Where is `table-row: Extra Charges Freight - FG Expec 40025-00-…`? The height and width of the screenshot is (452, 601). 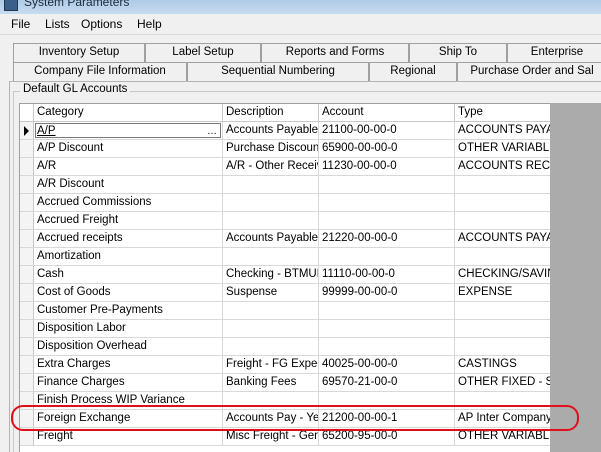 table-row: Extra Charges Freight - FG Expec 40025-00-… is located at coordinates (285, 365).